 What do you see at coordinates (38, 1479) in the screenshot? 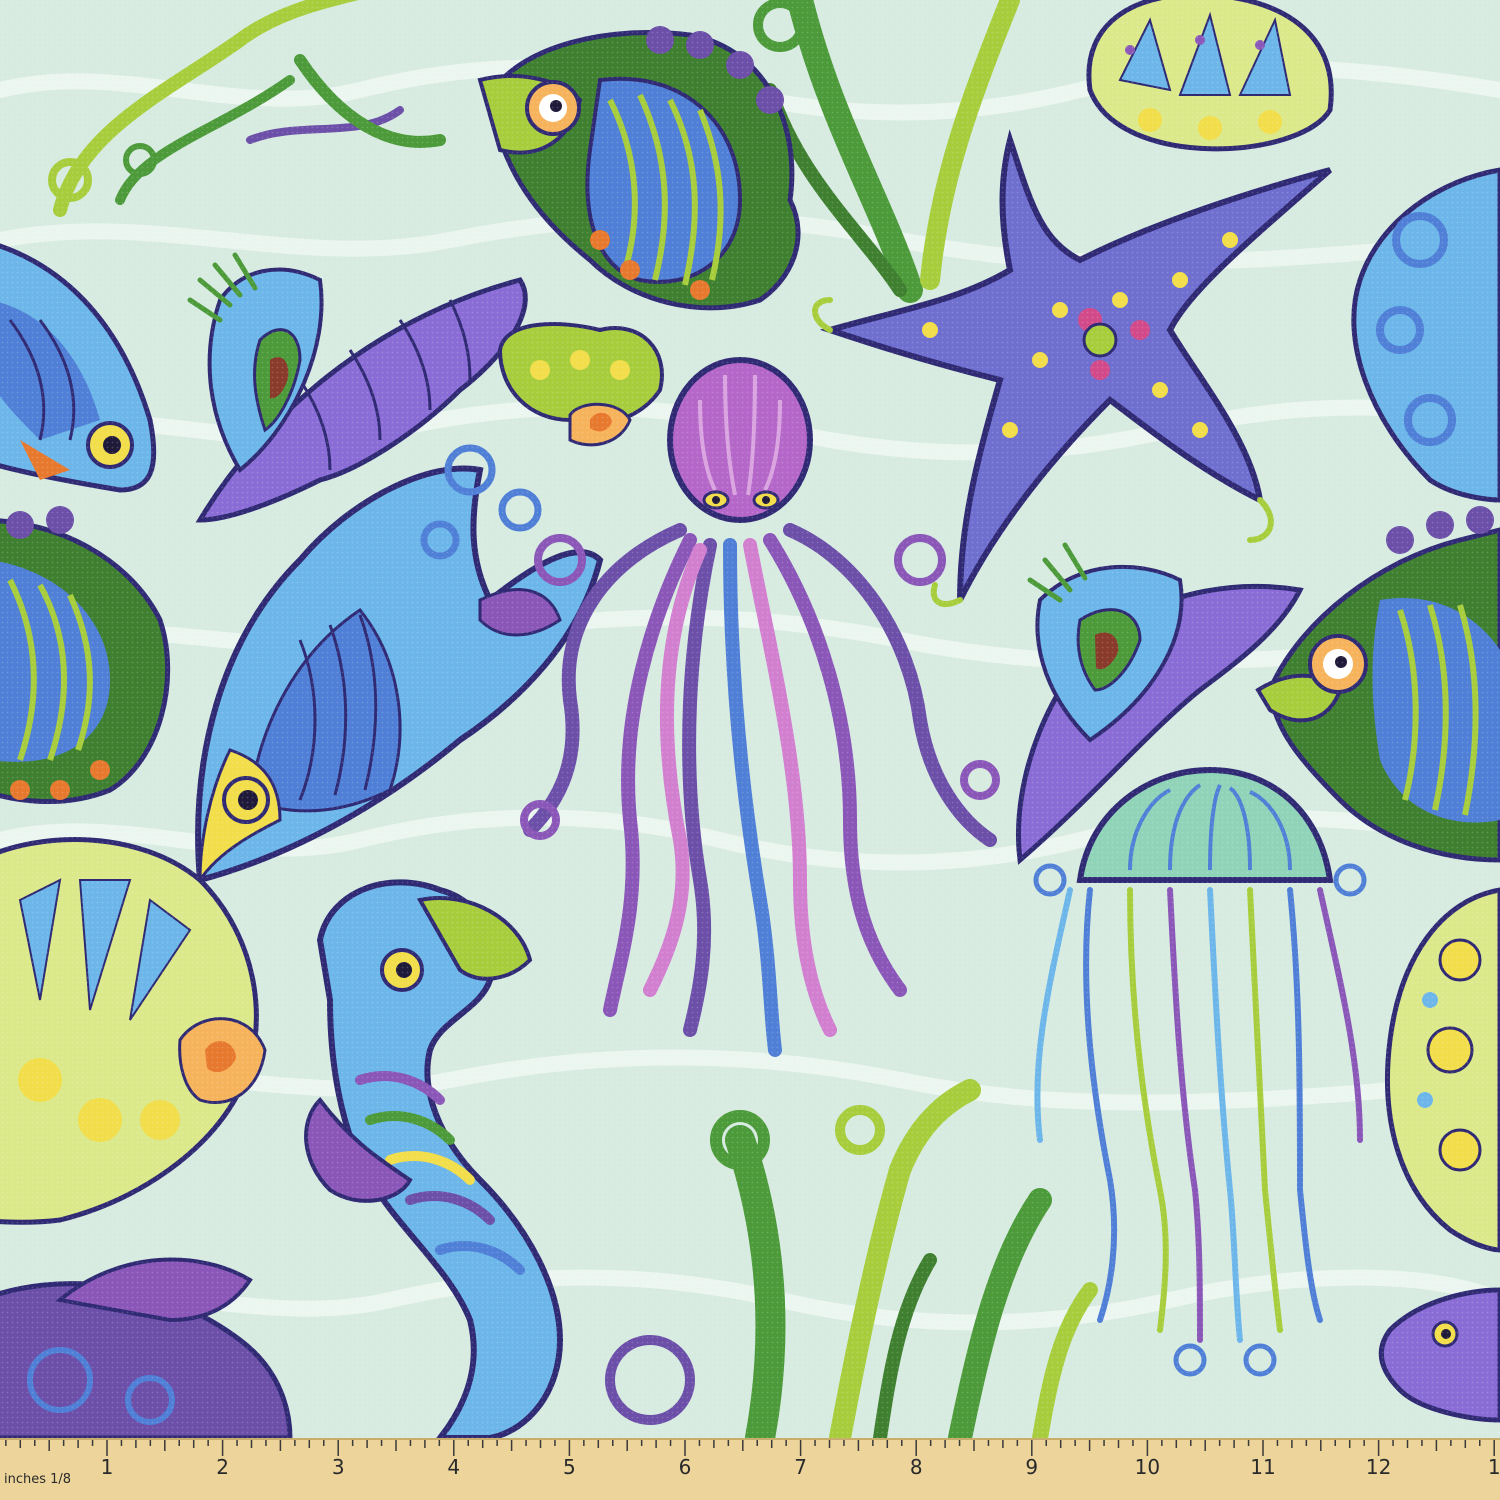
I see `ruler-unit-label: inches 1/8` at bounding box center [38, 1479].